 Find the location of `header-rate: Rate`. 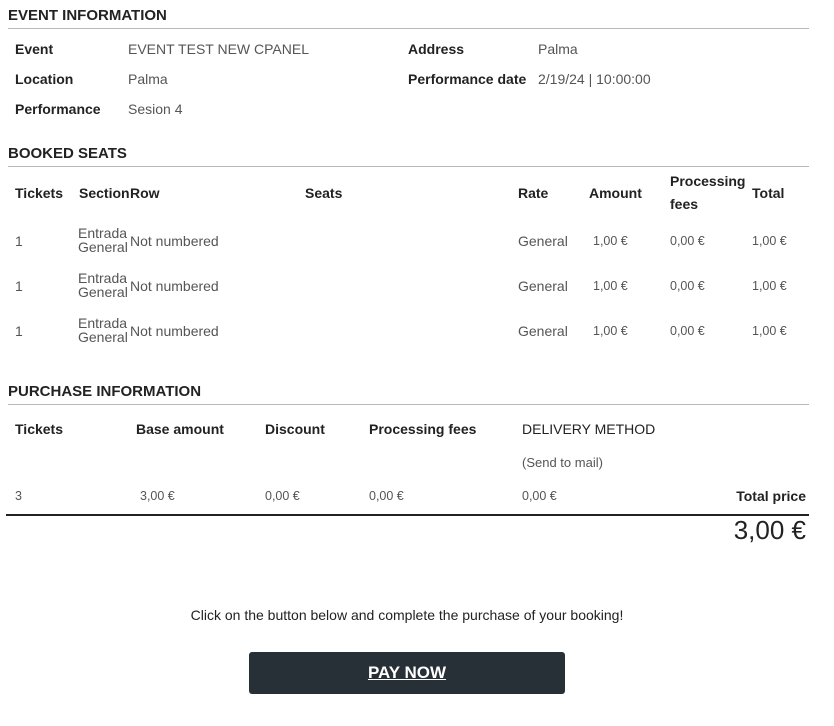

header-rate: Rate is located at coordinates (533, 193).